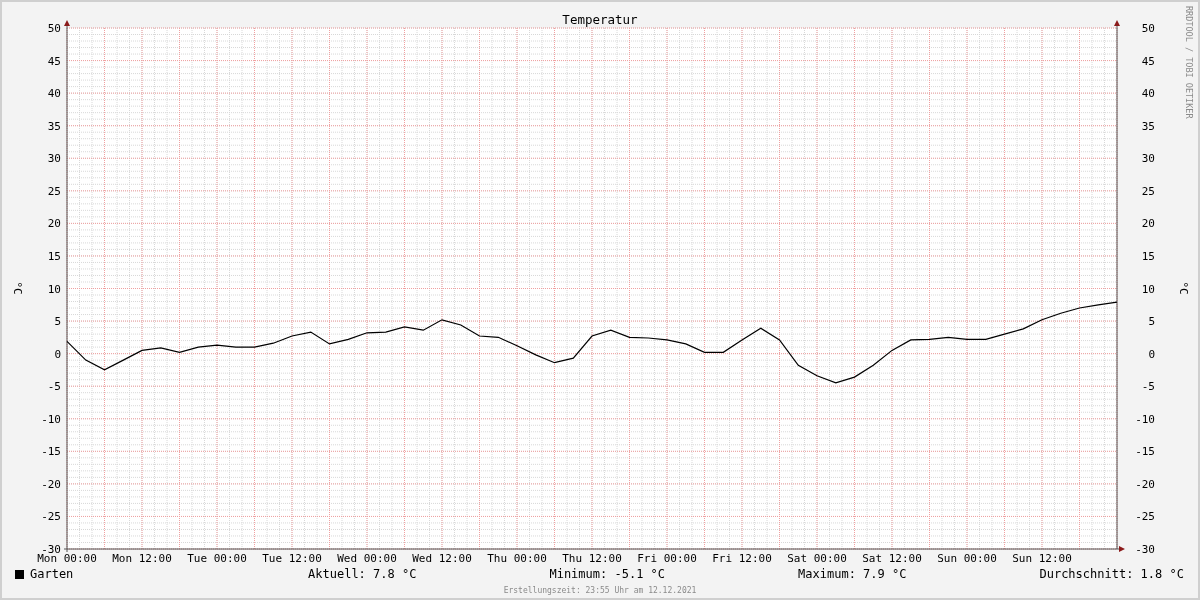 The height and width of the screenshot is (600, 1200). Describe the element at coordinates (817, 558) in the screenshot. I see `x-tick-label: Sat 00:00` at that location.